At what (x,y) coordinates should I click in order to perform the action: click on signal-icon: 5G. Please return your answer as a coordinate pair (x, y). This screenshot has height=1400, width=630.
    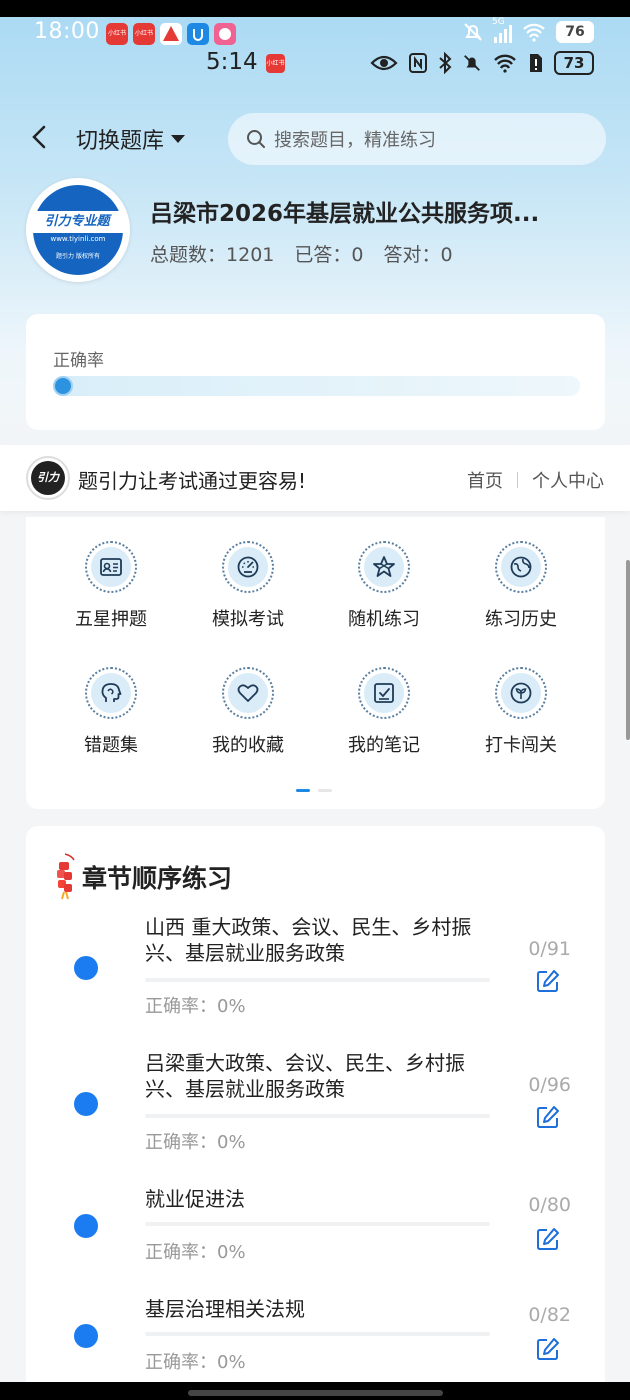
    Looking at the image, I should click on (502, 30).